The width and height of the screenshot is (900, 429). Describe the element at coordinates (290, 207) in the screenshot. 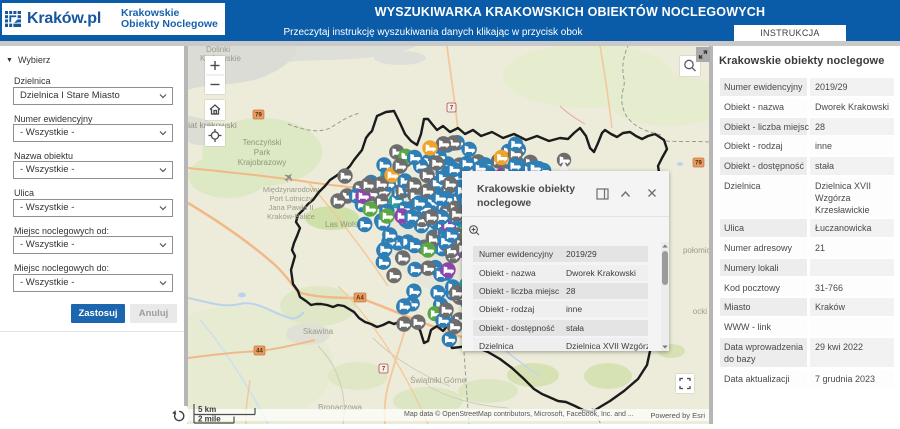

I see `svg-text: Jana Pawła II` at that location.